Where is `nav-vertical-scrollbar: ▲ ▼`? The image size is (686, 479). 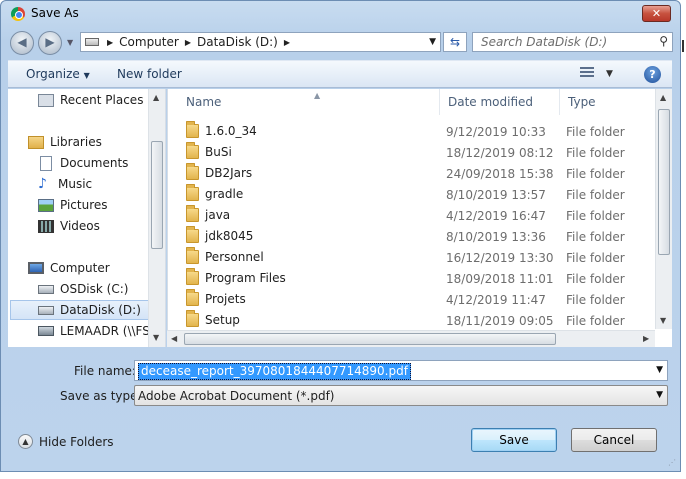 nav-vertical-scrollbar: ▲ ▼ is located at coordinates (156, 218).